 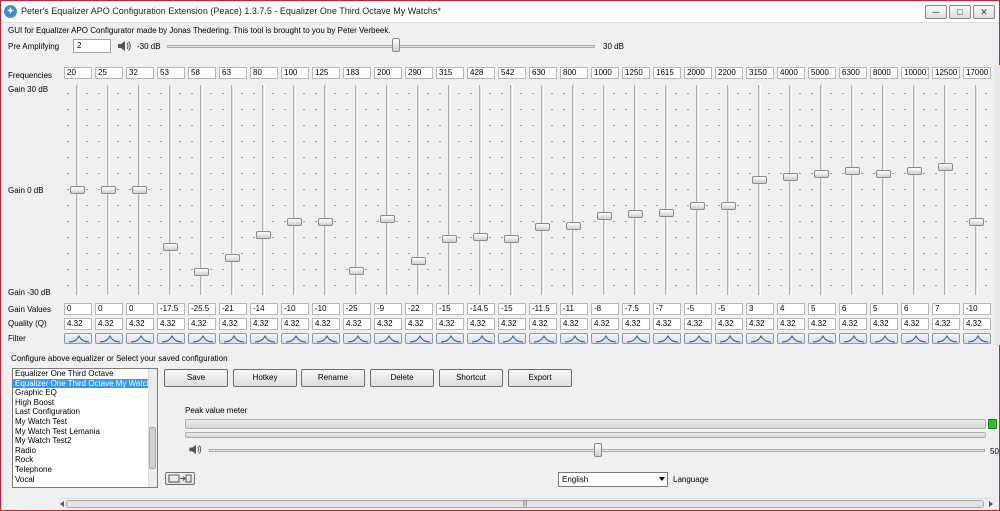 What do you see at coordinates (78, 73) in the screenshot?
I see `frequency-input: 20` at bounding box center [78, 73].